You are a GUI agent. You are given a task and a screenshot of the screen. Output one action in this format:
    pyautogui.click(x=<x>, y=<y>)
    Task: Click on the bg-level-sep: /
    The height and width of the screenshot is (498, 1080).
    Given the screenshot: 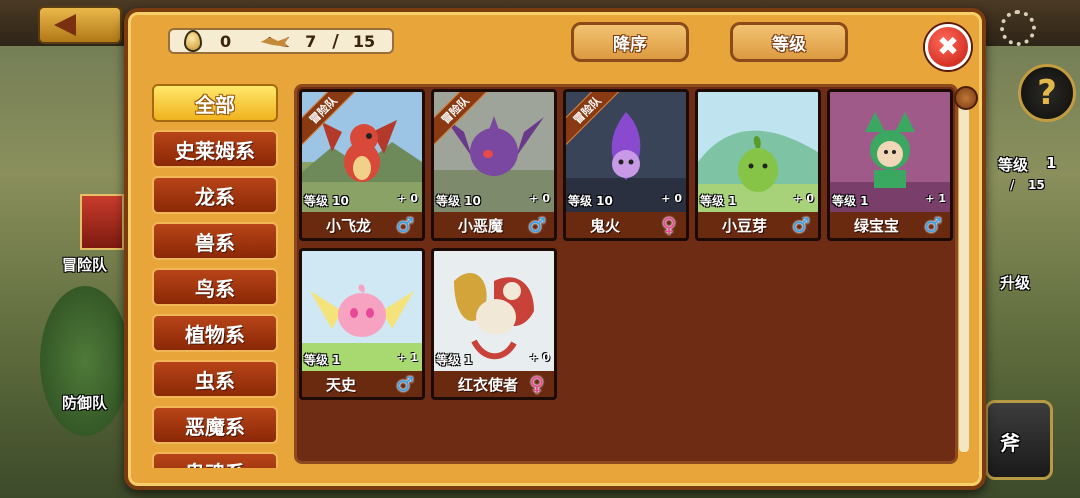 What is the action you would take?
    pyautogui.click(x=1012, y=185)
    